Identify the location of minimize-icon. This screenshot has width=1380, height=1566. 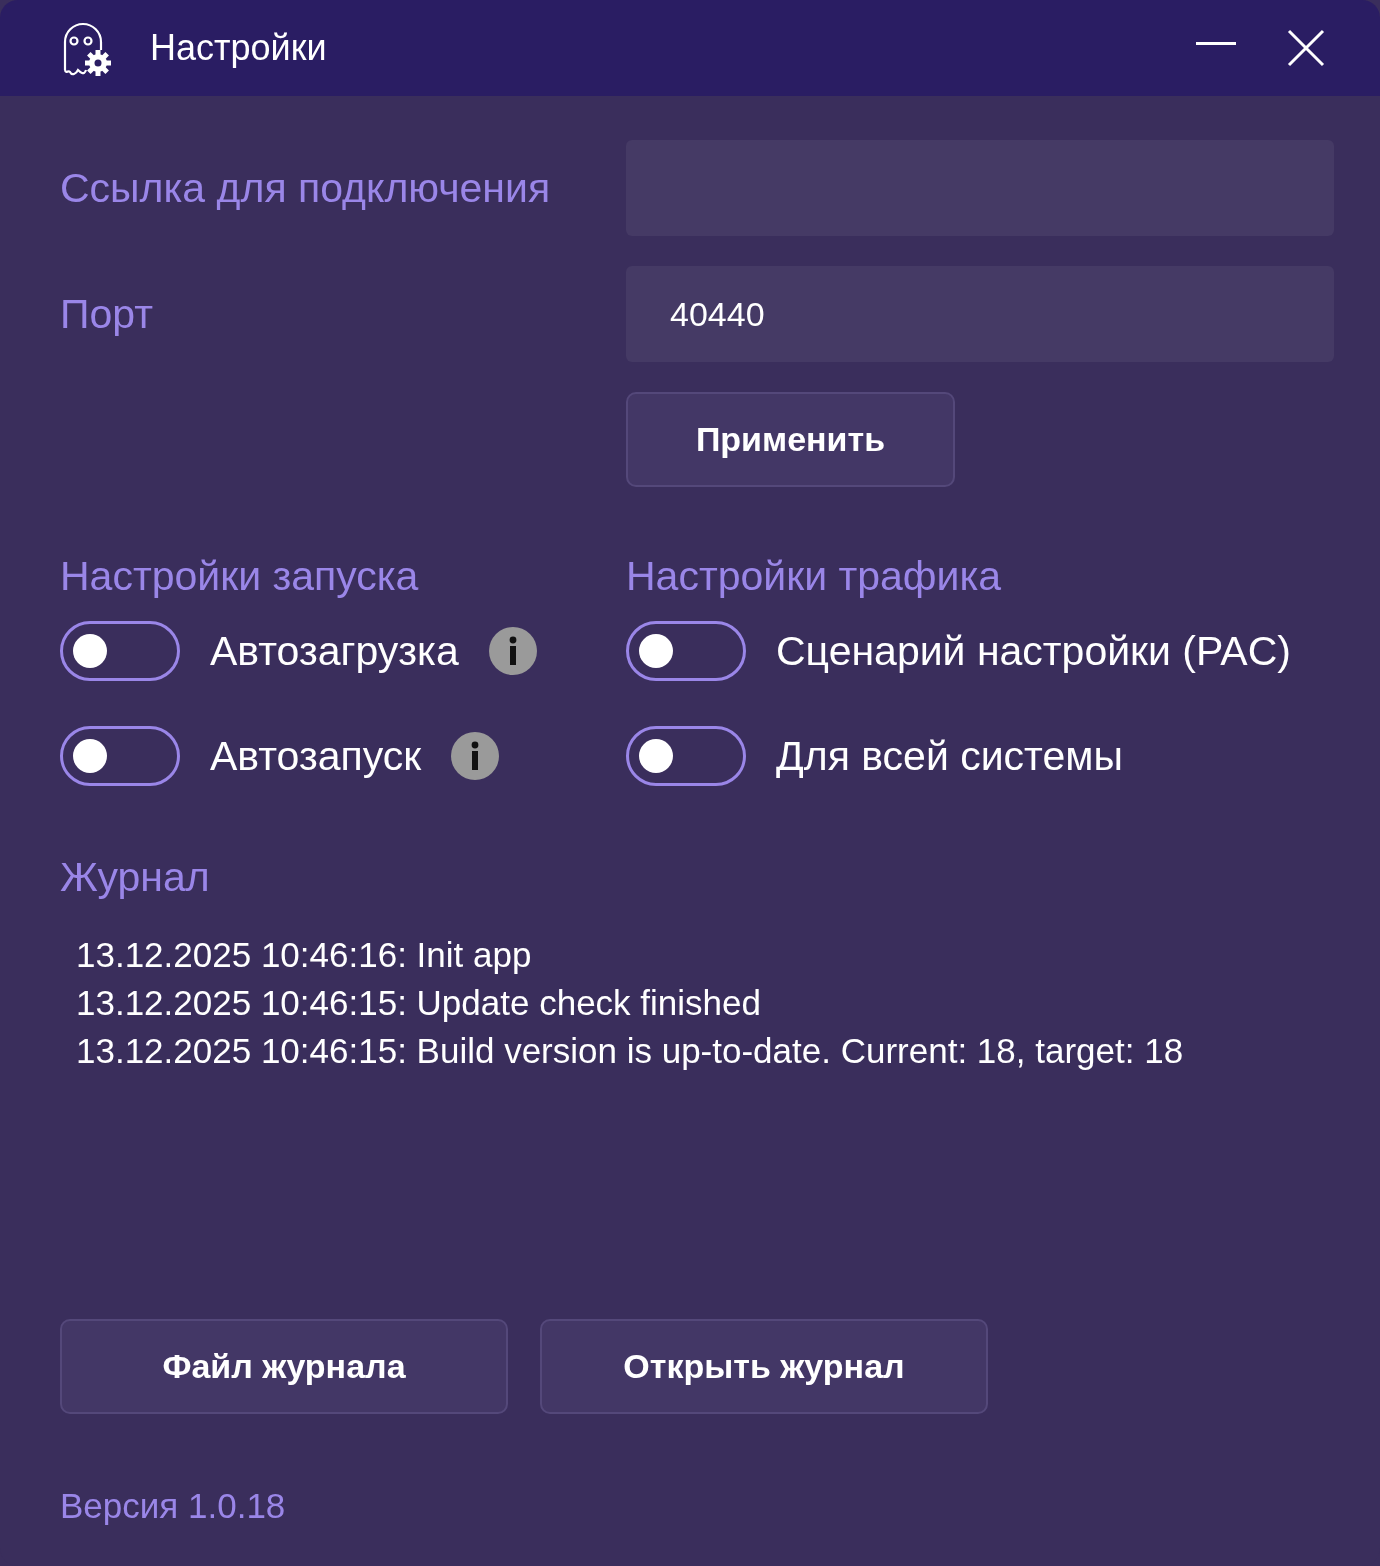
(1216, 43).